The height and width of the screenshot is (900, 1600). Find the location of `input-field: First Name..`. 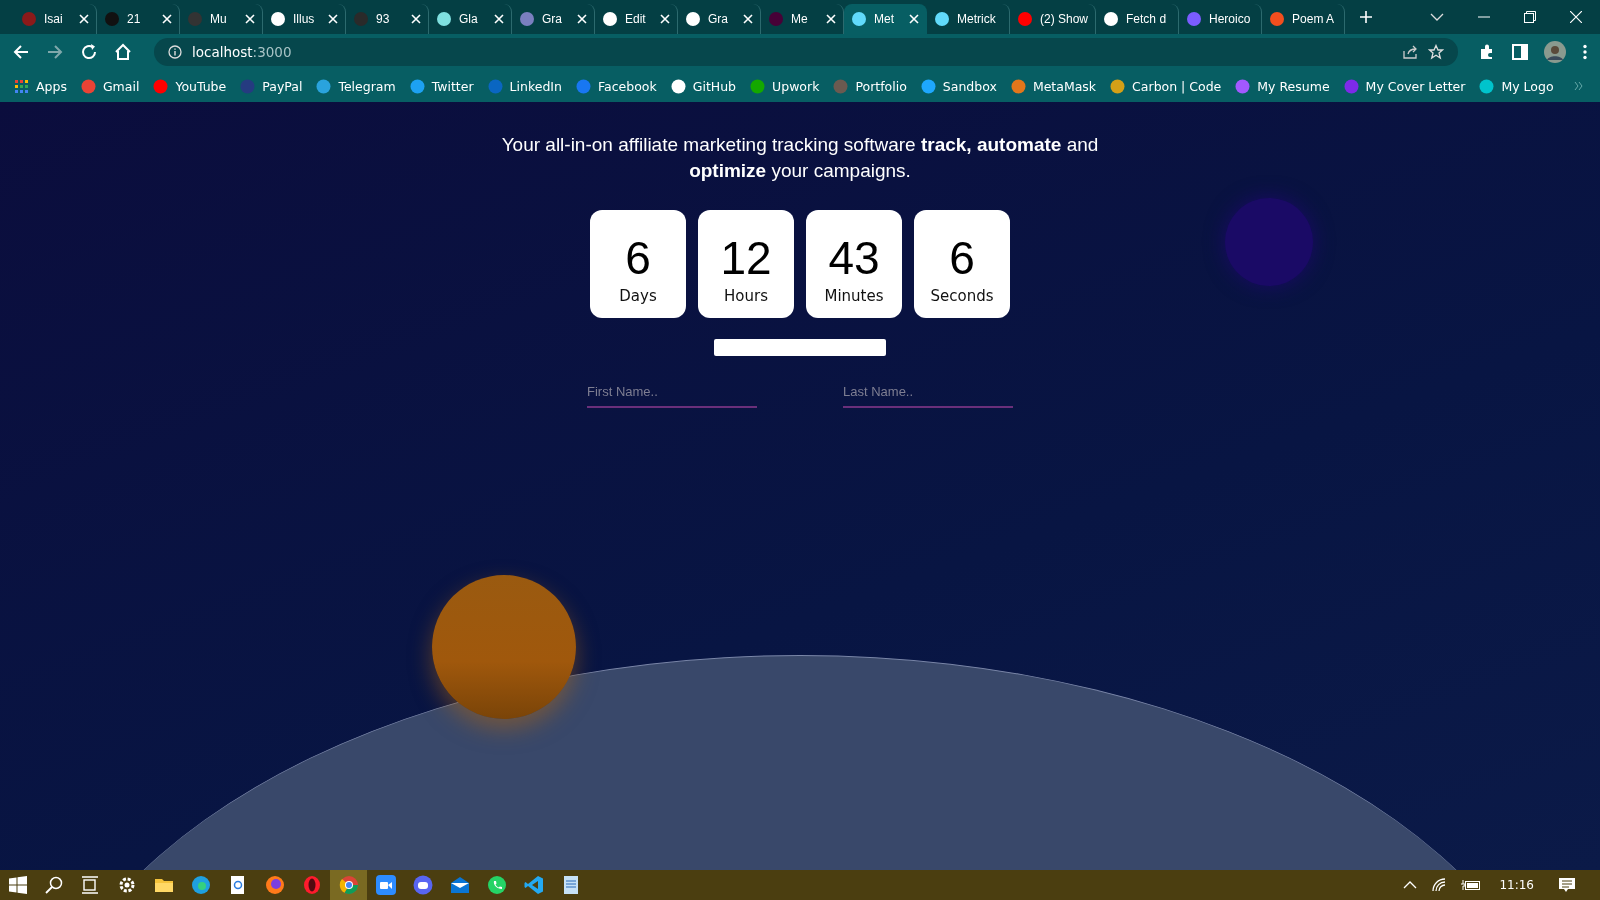

input-field: First Name.. is located at coordinates (672, 392).